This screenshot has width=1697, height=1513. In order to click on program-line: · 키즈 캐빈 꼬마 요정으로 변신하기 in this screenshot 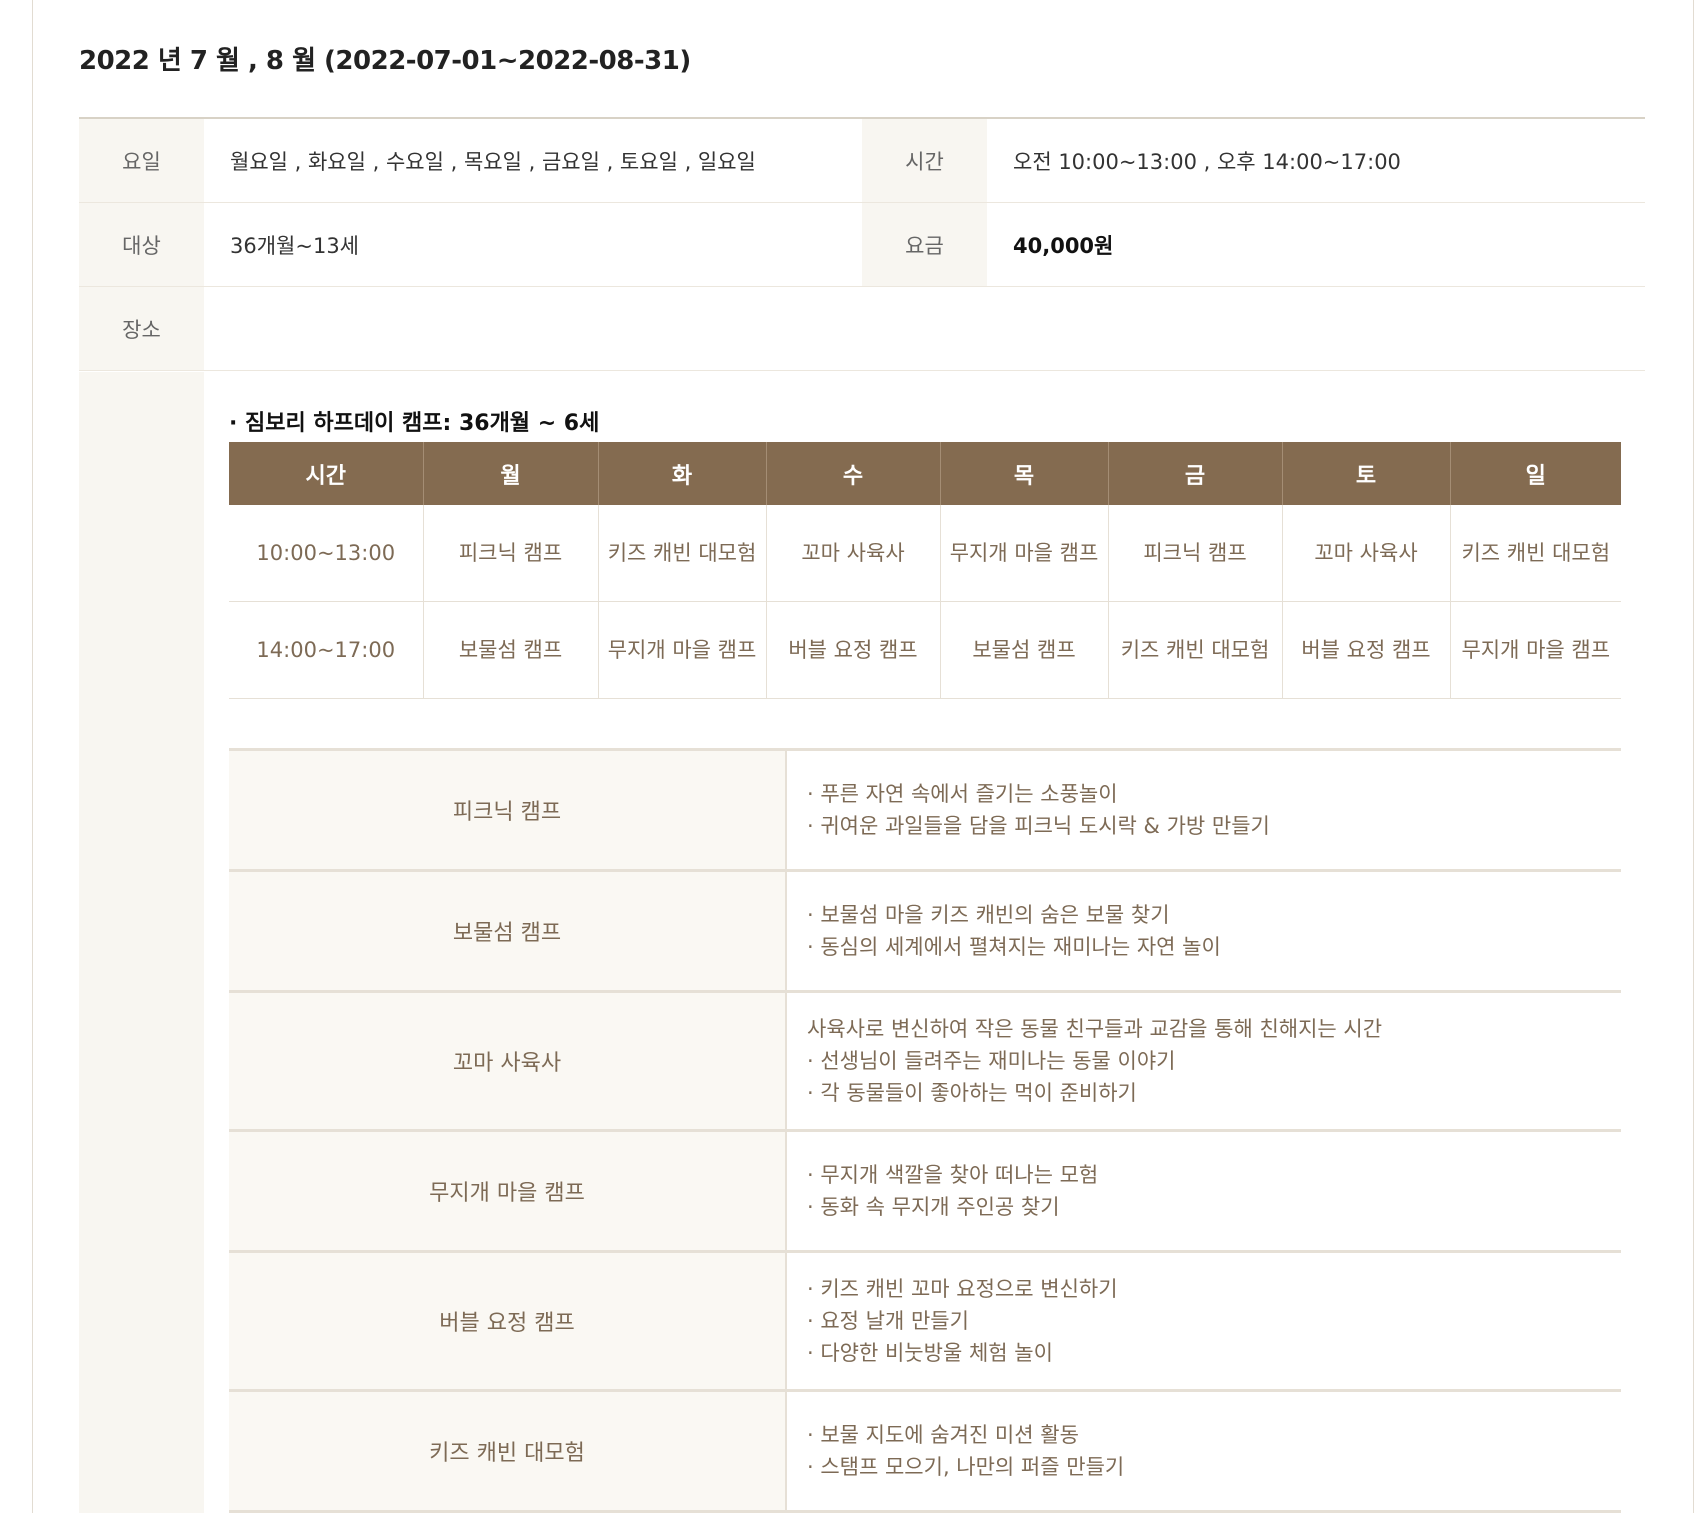, I will do `click(962, 1289)`.